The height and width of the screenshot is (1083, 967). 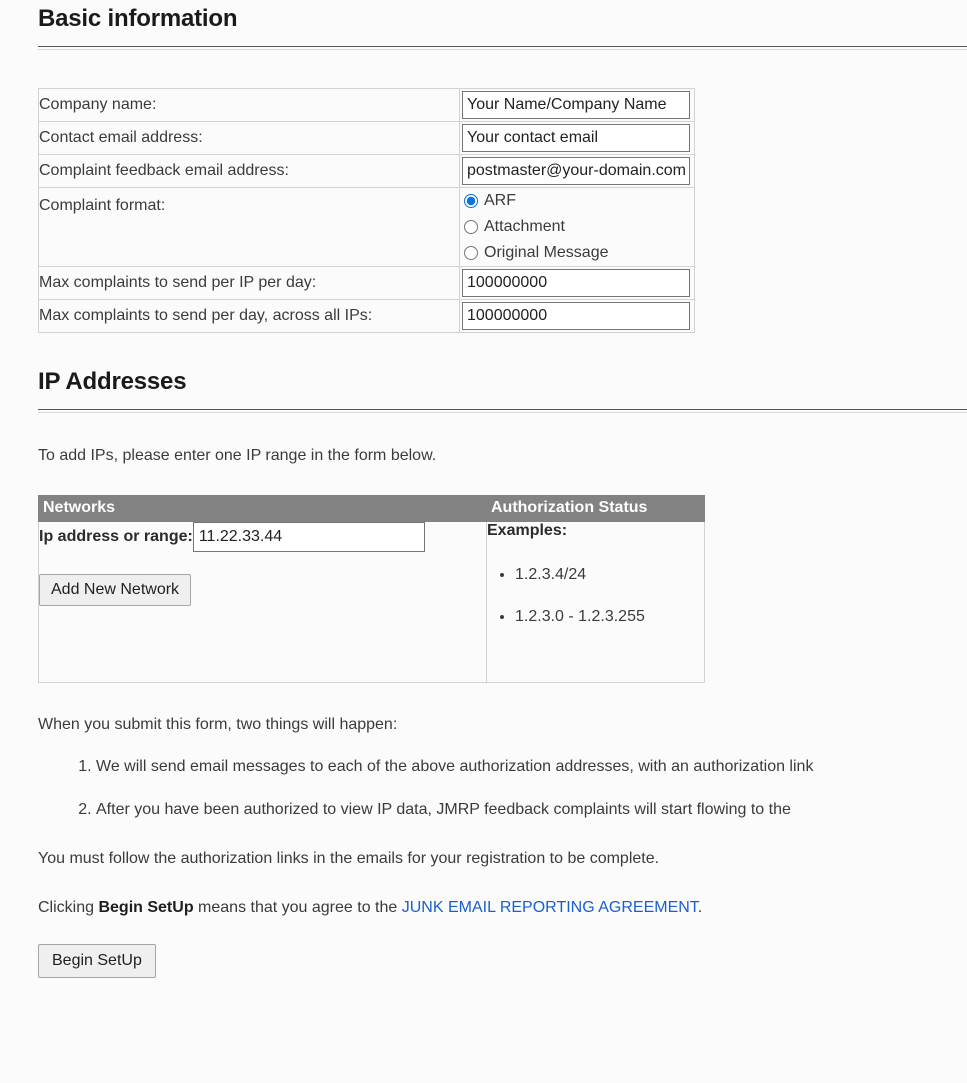 I want to click on radio-arf-label: ARF, so click(x=500, y=200).